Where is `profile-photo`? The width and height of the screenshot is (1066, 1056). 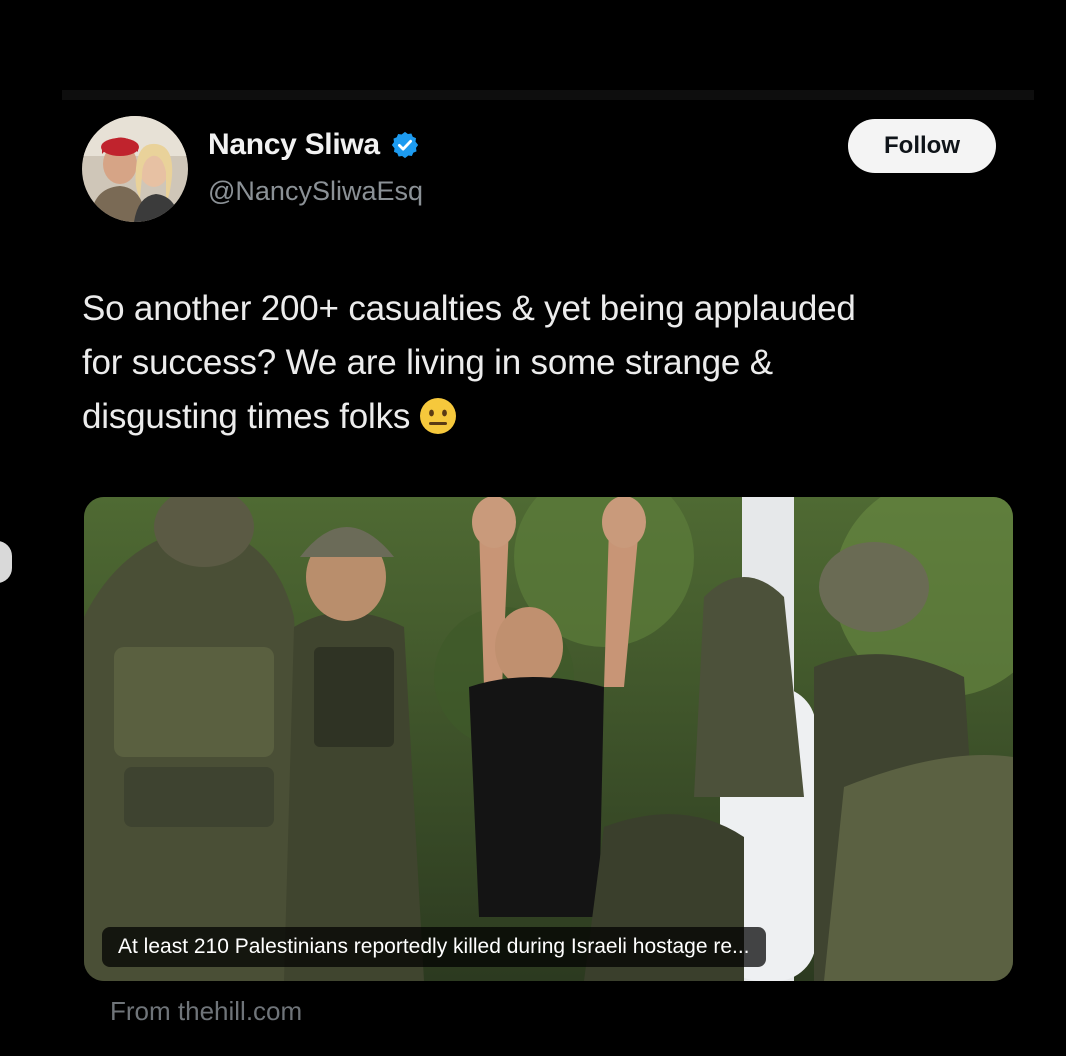 profile-photo is located at coordinates (135, 169).